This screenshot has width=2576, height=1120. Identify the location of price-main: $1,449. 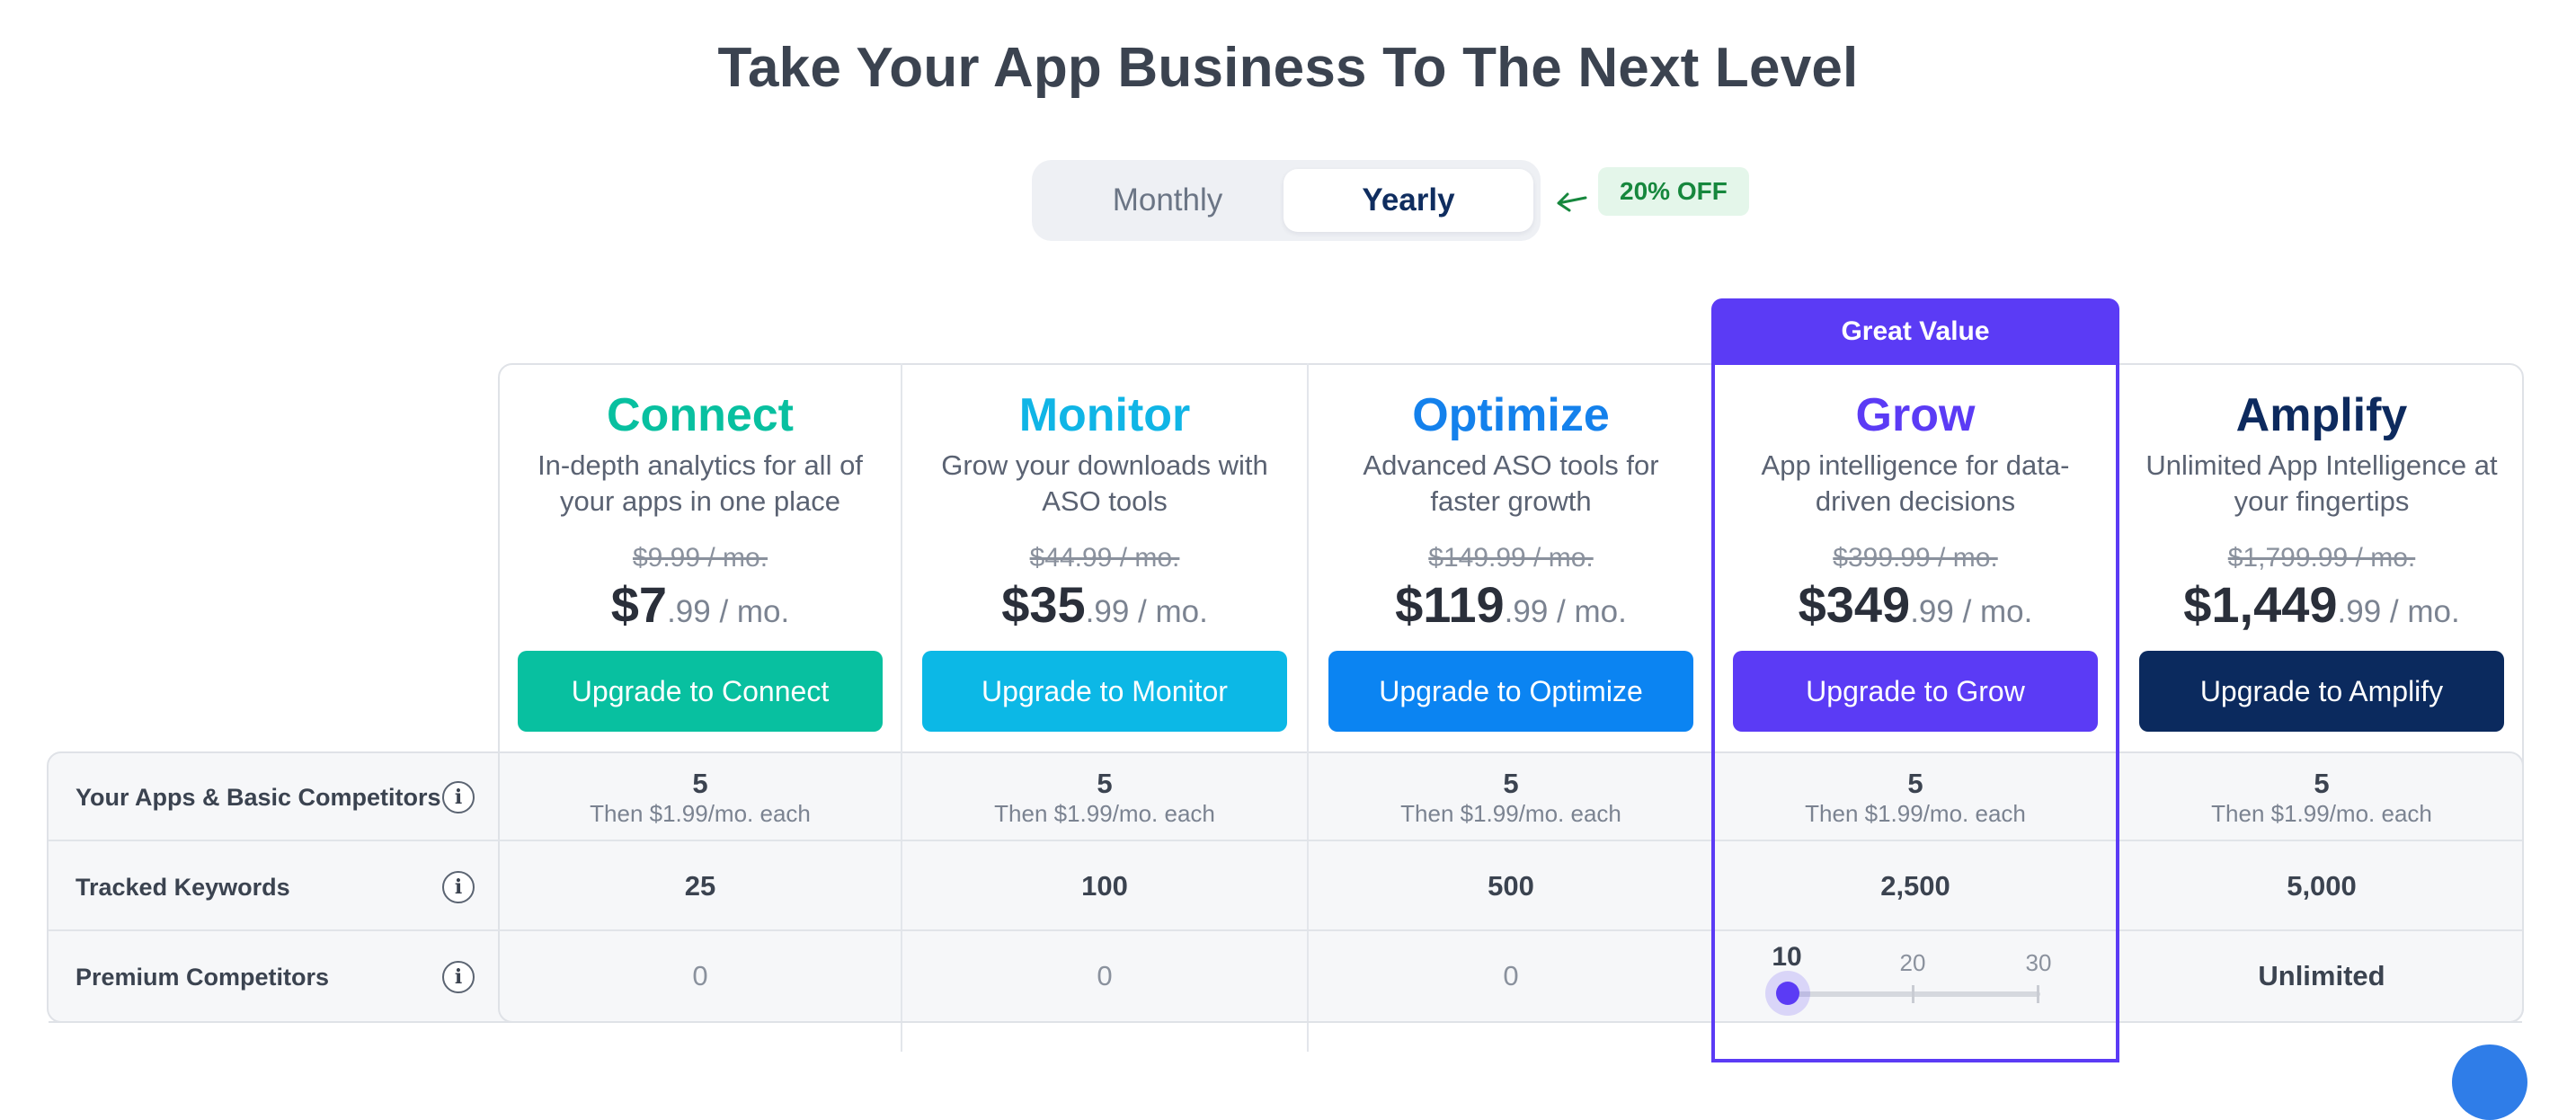
(2260, 604).